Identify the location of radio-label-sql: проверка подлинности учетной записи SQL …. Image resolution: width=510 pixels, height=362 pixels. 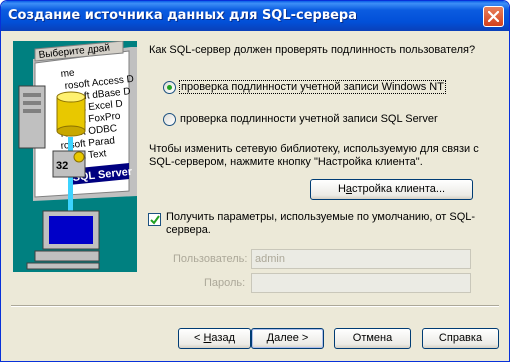
(309, 119).